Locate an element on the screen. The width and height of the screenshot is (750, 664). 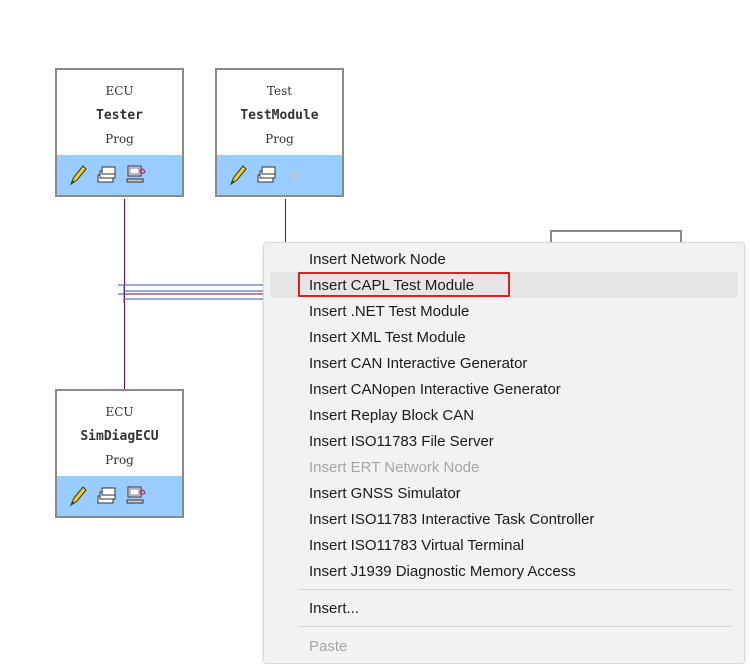
menu-item-label: Insert GNSS Simulator is located at coordinates (385, 493).